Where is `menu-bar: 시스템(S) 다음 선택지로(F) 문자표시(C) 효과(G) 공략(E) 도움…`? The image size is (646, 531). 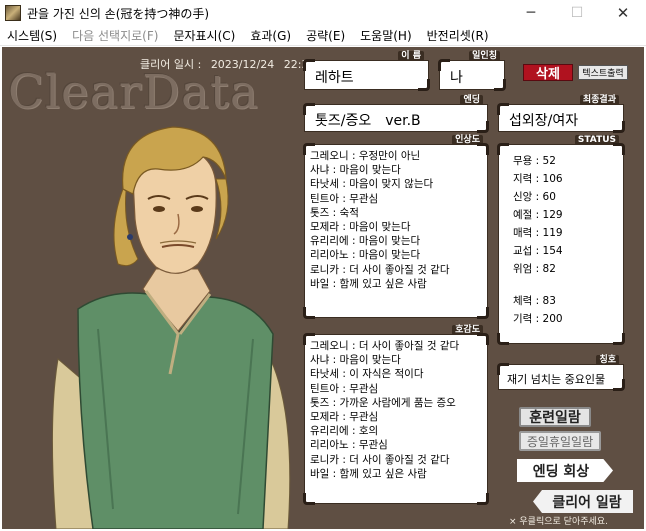
menu-bar: 시스템(S) 다음 선택지로(F) 문자표시(C) 효과(G) 공략(E) 도움… is located at coordinates (323, 36).